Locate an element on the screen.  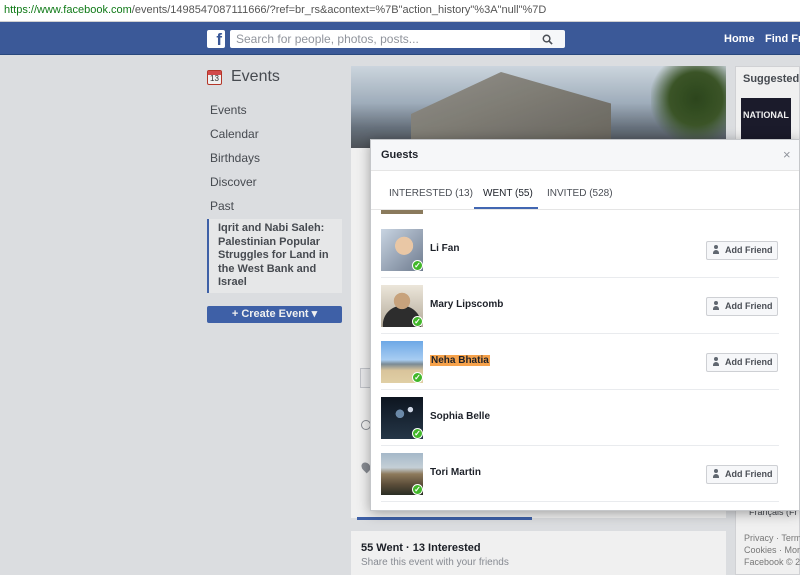
previous-row-avatar-edge is located at coordinates (402, 212).